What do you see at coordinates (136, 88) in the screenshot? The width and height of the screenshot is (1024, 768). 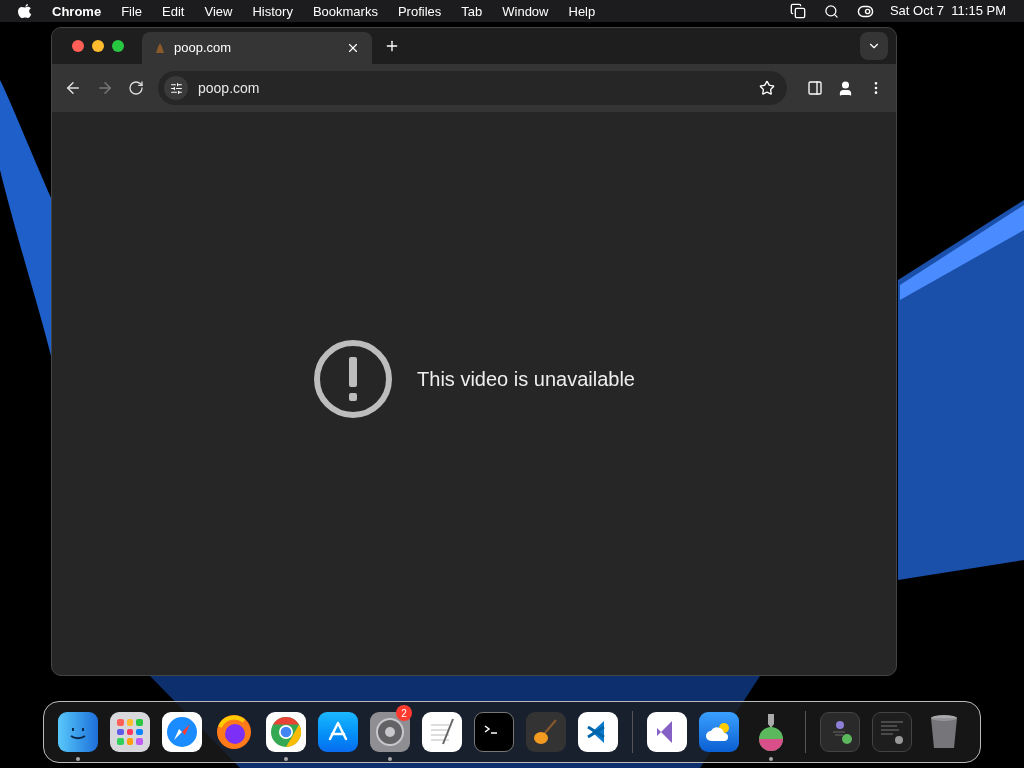 I see `reload-icon` at bounding box center [136, 88].